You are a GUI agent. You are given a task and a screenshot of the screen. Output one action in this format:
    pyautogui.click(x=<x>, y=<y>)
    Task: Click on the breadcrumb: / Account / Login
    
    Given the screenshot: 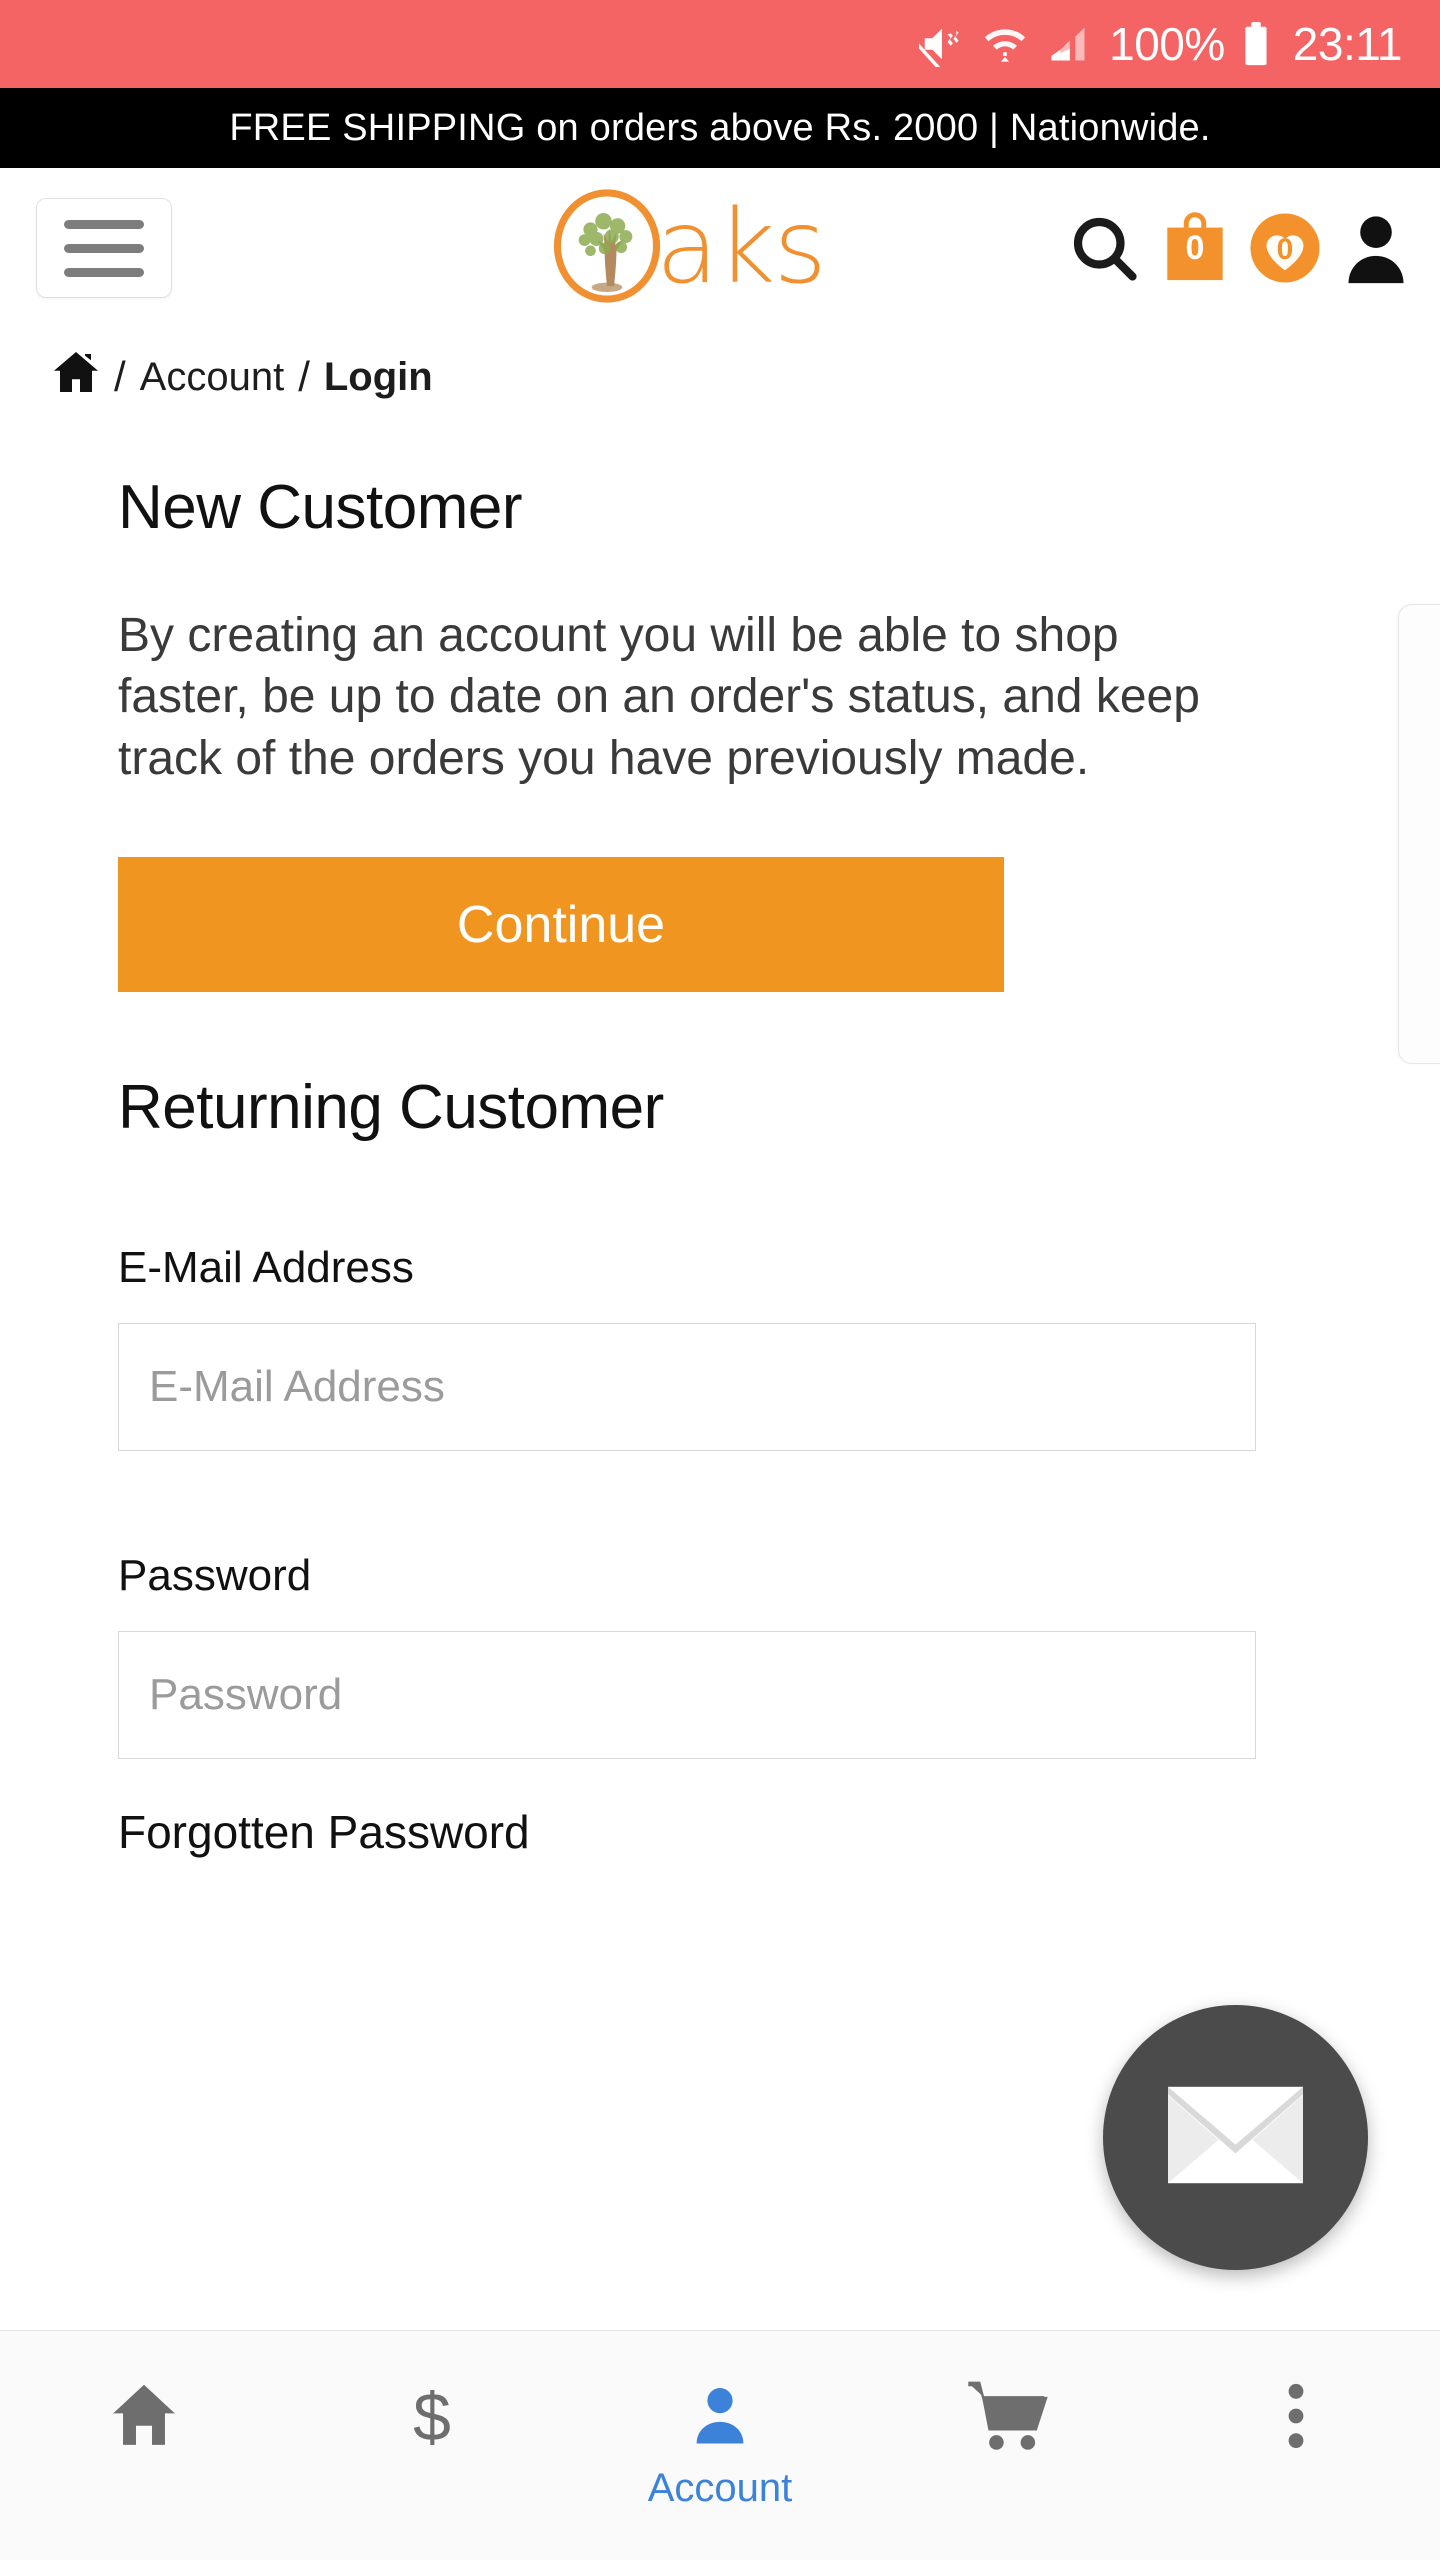 What is the action you would take?
    pyautogui.click(x=720, y=366)
    